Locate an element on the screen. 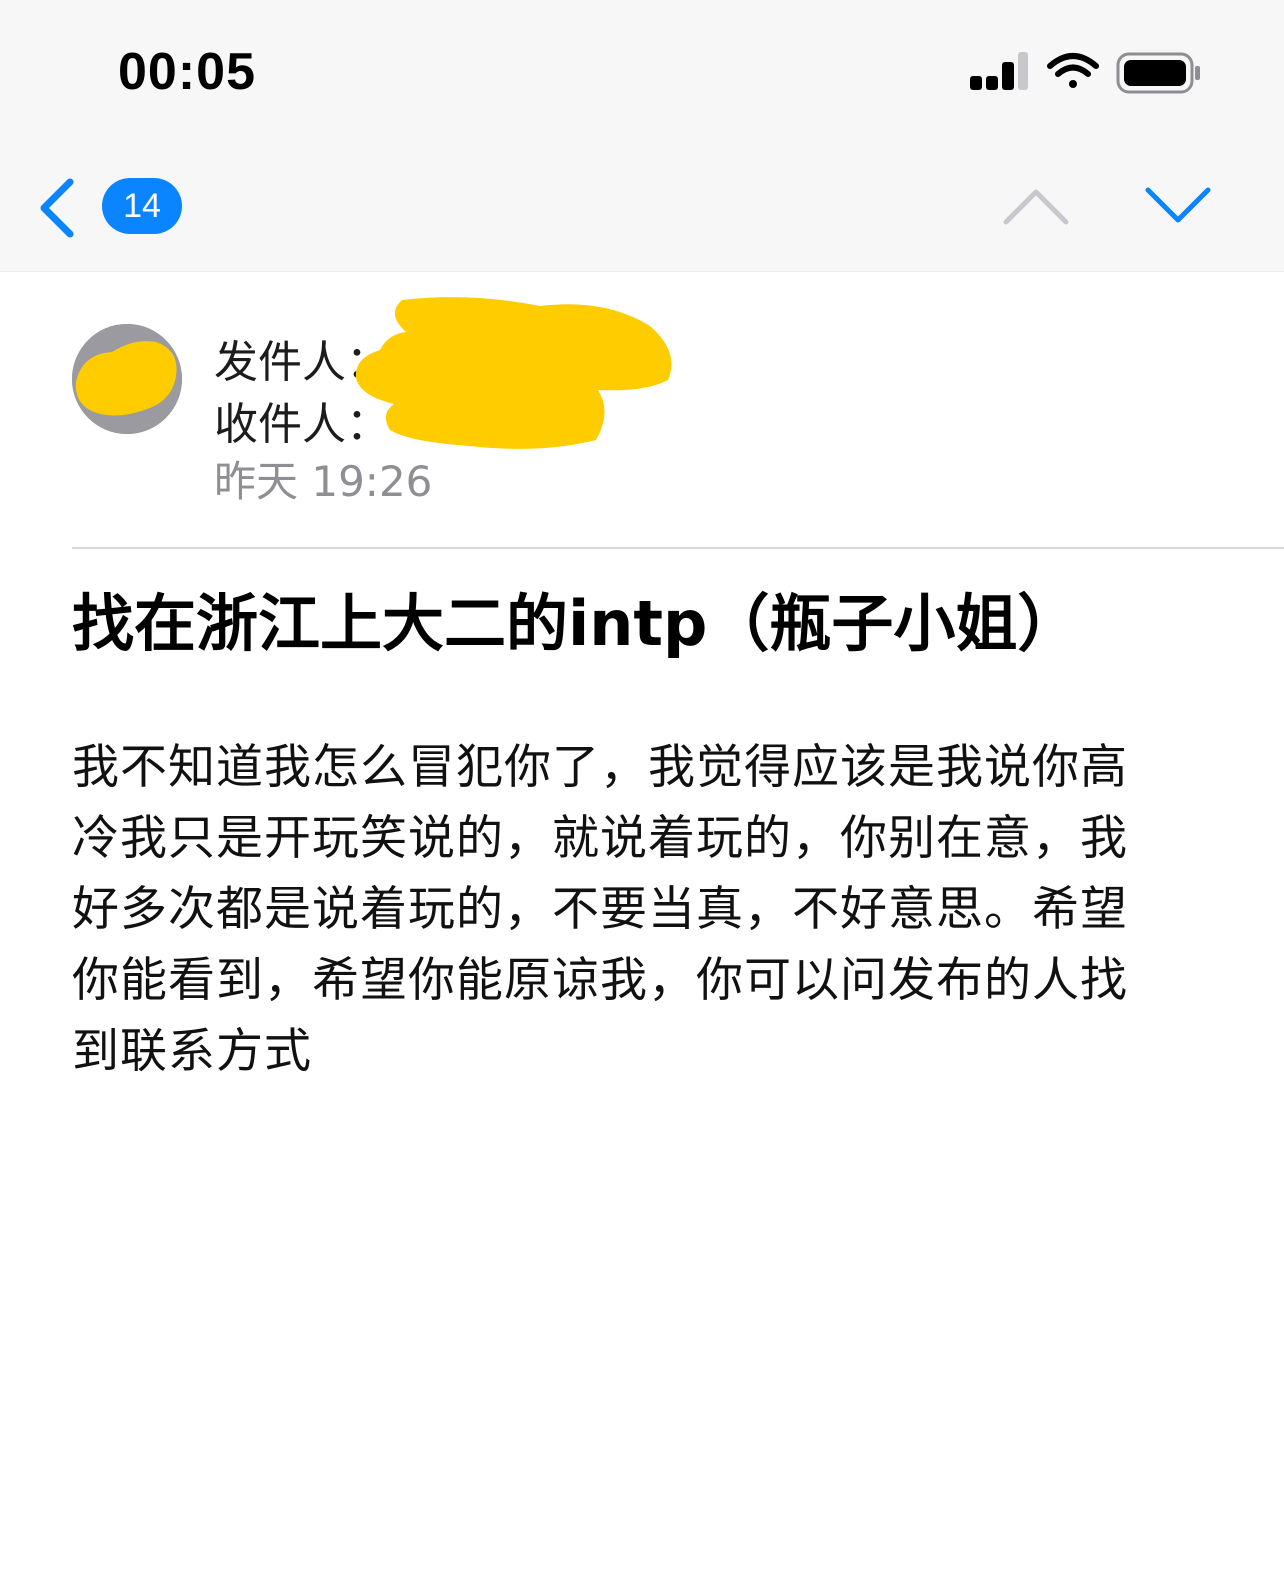 This screenshot has width=1284, height=1572. chevron-down-icon is located at coordinates (1178, 206).